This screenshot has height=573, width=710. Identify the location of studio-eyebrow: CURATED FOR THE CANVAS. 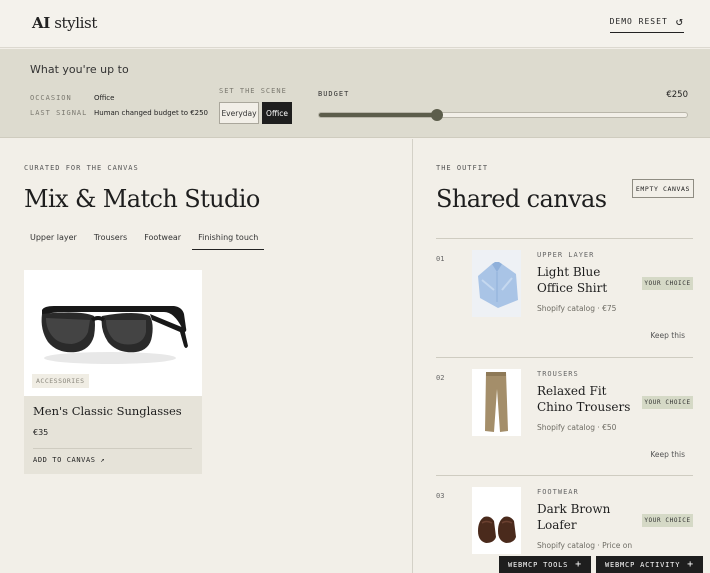
(81, 168).